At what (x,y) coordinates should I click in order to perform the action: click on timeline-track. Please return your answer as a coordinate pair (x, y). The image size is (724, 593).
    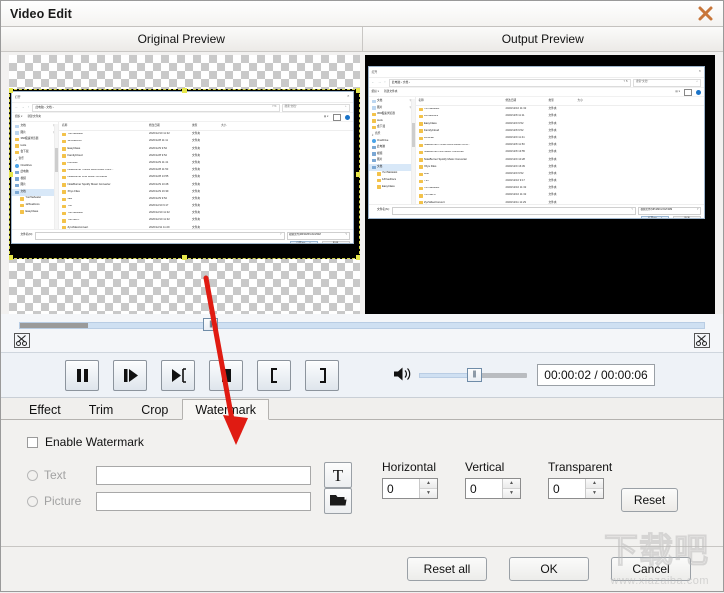
    Looking at the image, I should click on (362, 325).